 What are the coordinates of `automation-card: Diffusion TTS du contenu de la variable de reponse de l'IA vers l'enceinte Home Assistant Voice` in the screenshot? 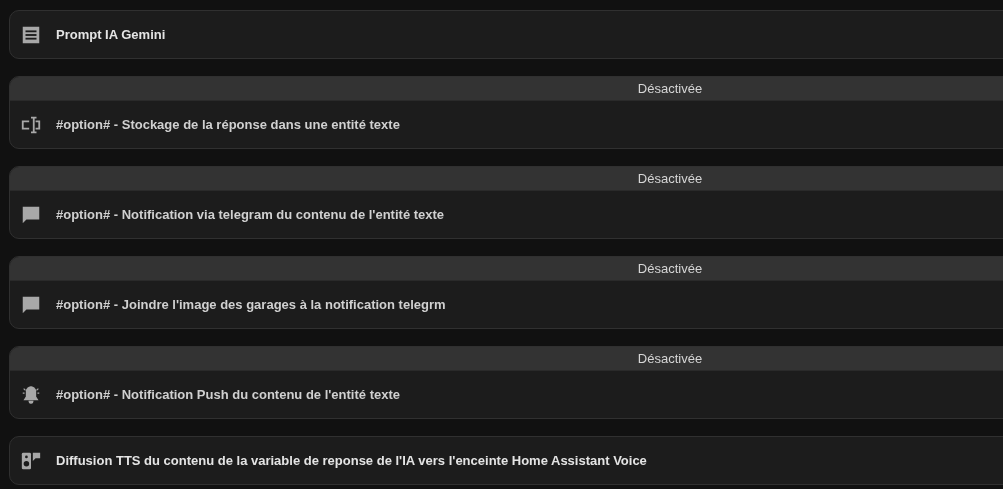 It's located at (506, 460).